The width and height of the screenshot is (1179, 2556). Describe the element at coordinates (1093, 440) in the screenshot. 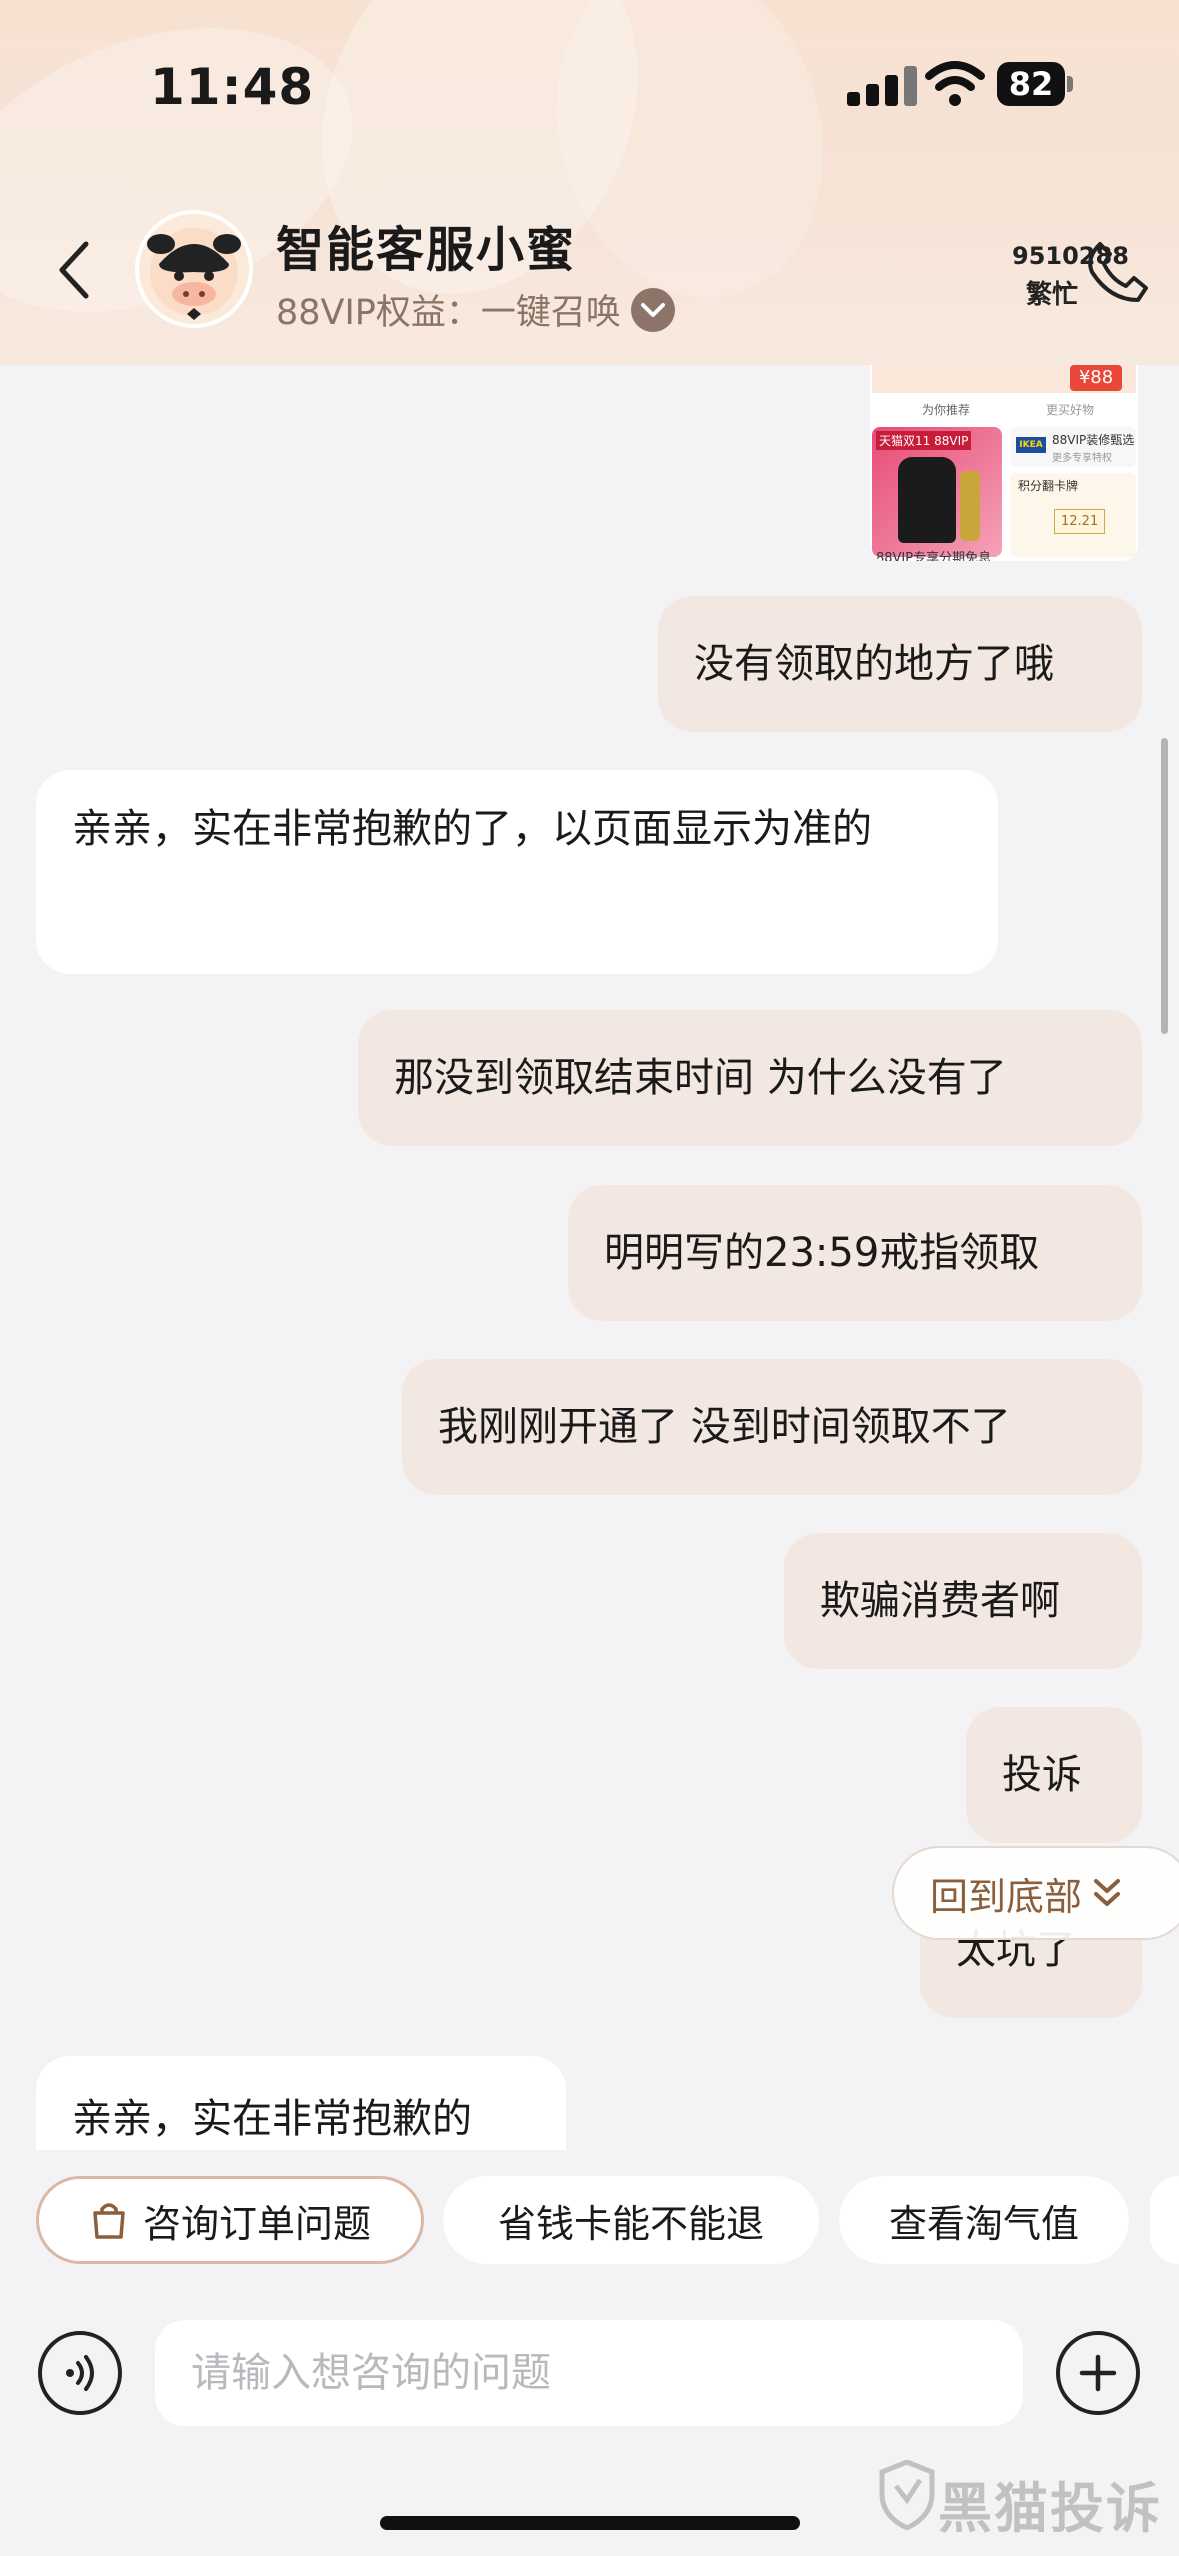

I see `promo-tile-title: 88VIP装修甄选` at that location.